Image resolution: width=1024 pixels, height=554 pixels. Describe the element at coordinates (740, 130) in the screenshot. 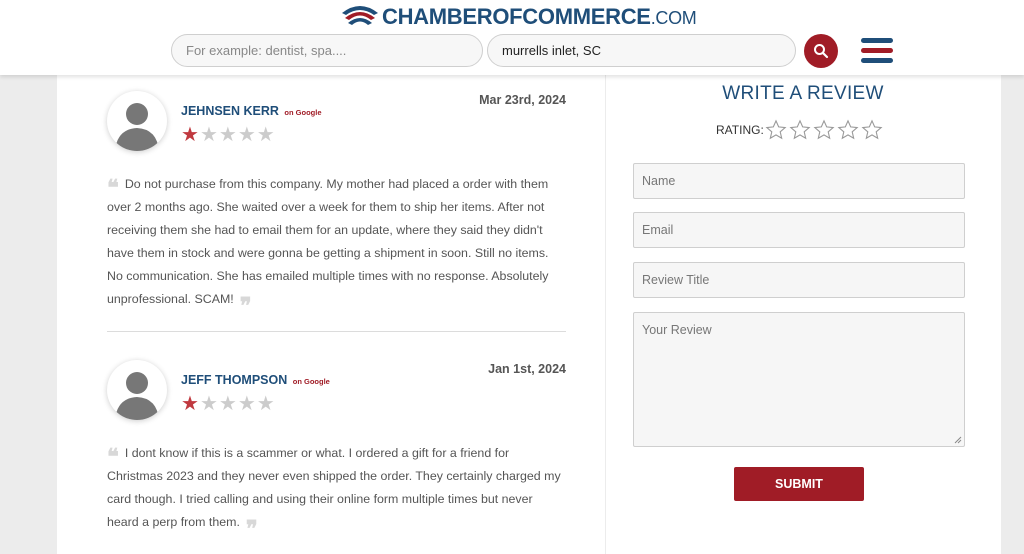

I see `rating-label: RATING:` at that location.